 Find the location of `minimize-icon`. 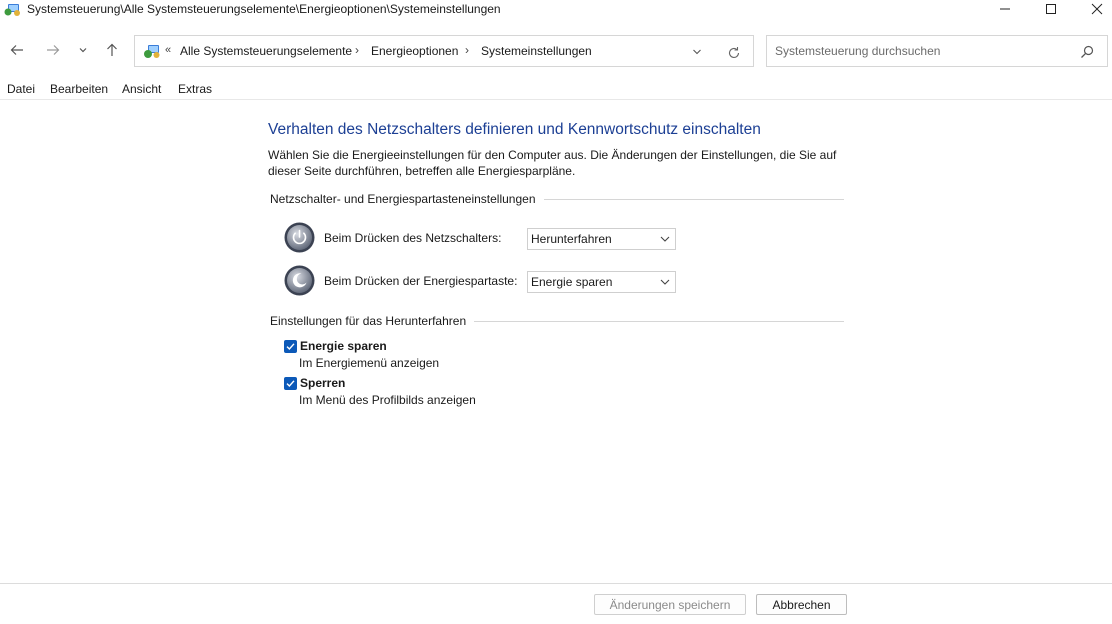

minimize-icon is located at coordinates (1005, 9).